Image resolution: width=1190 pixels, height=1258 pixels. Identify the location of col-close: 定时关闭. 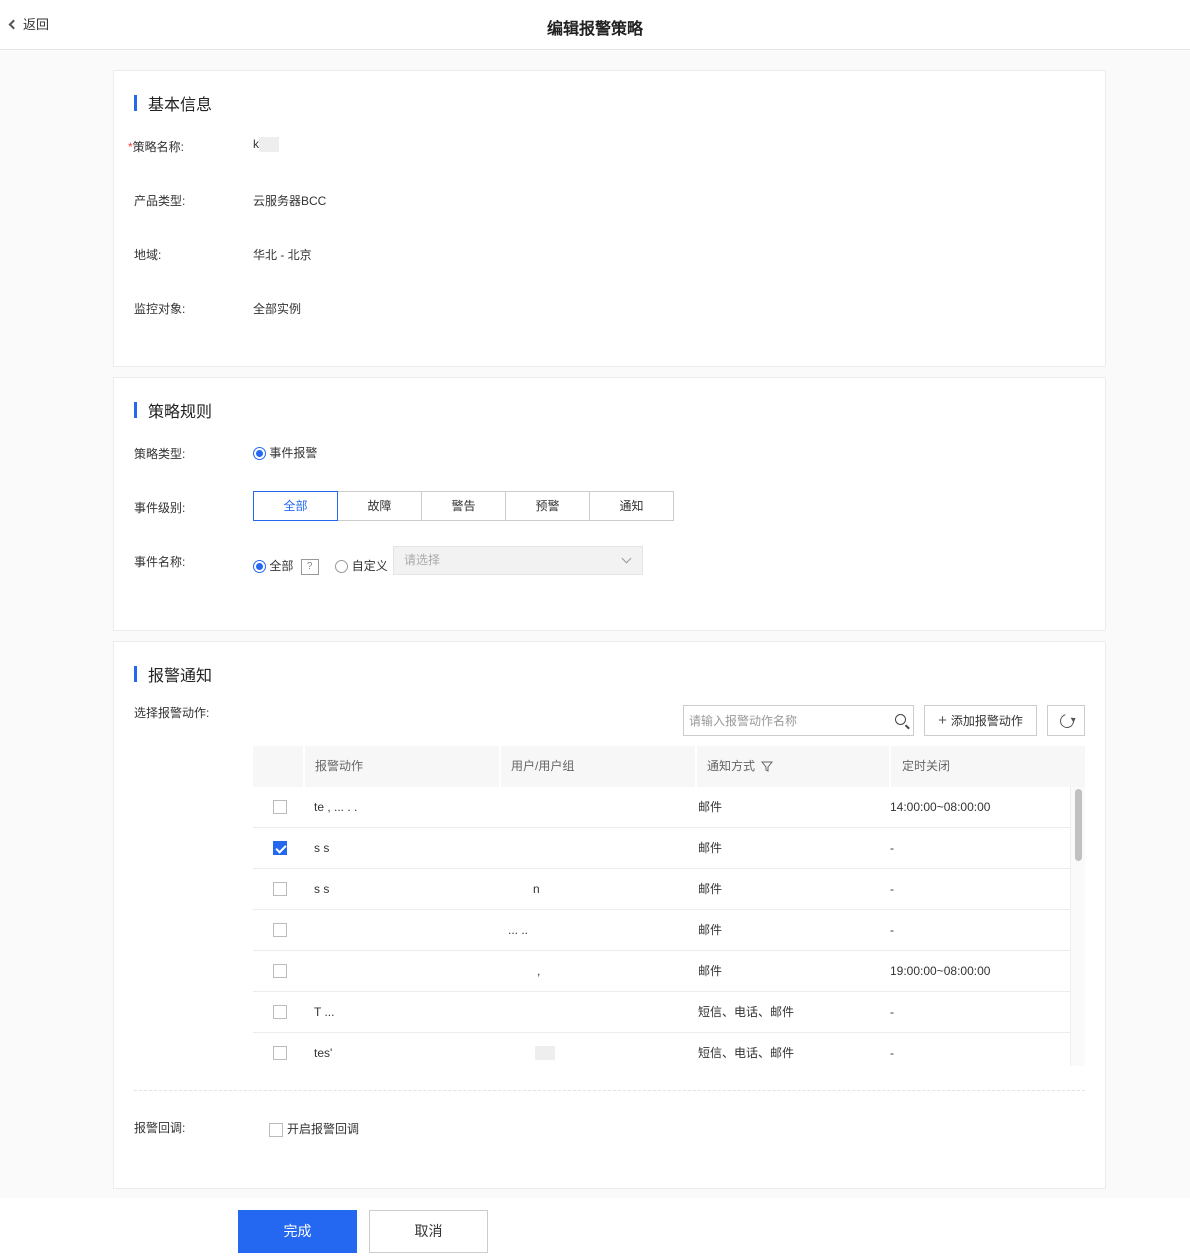
(926, 766).